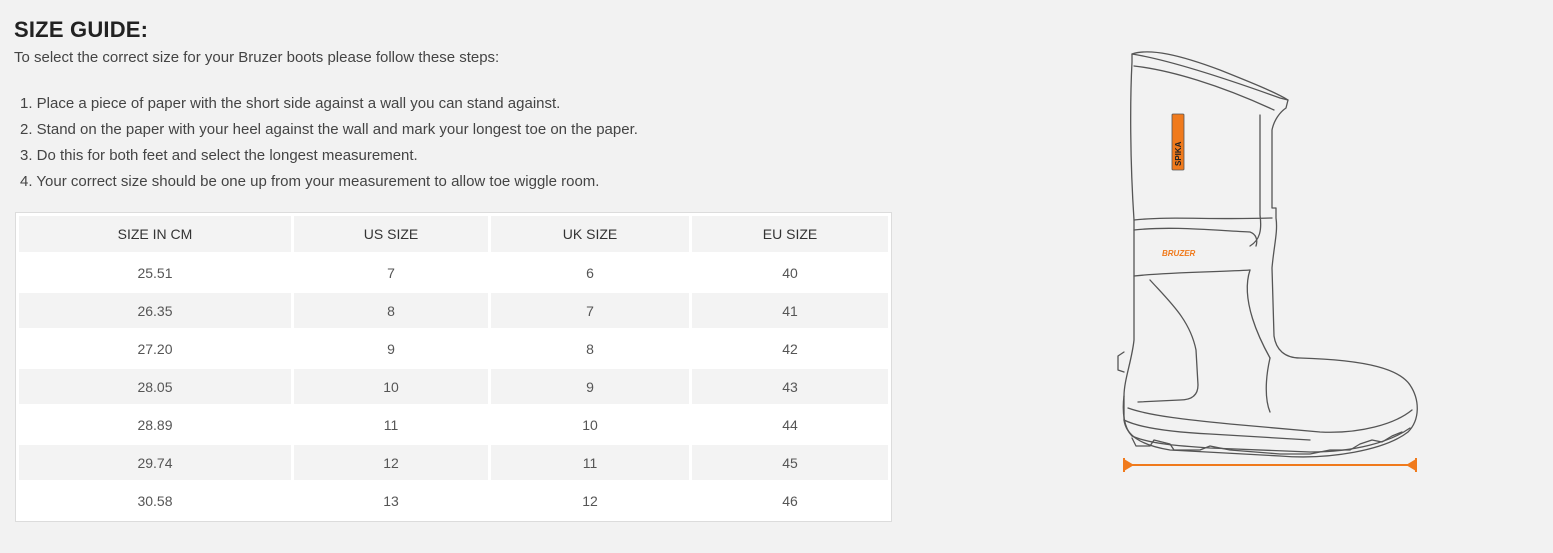 The height and width of the screenshot is (553, 1553). What do you see at coordinates (391, 234) in the screenshot?
I see `header-us-size: US SIZE` at bounding box center [391, 234].